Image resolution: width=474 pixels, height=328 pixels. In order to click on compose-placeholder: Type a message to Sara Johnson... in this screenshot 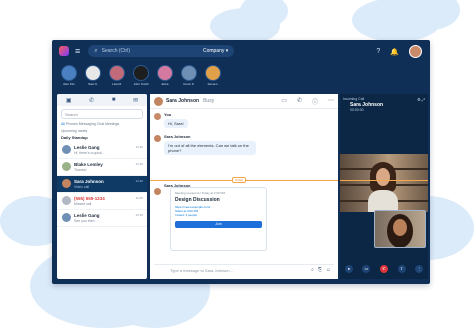, I will do `click(201, 270)`.